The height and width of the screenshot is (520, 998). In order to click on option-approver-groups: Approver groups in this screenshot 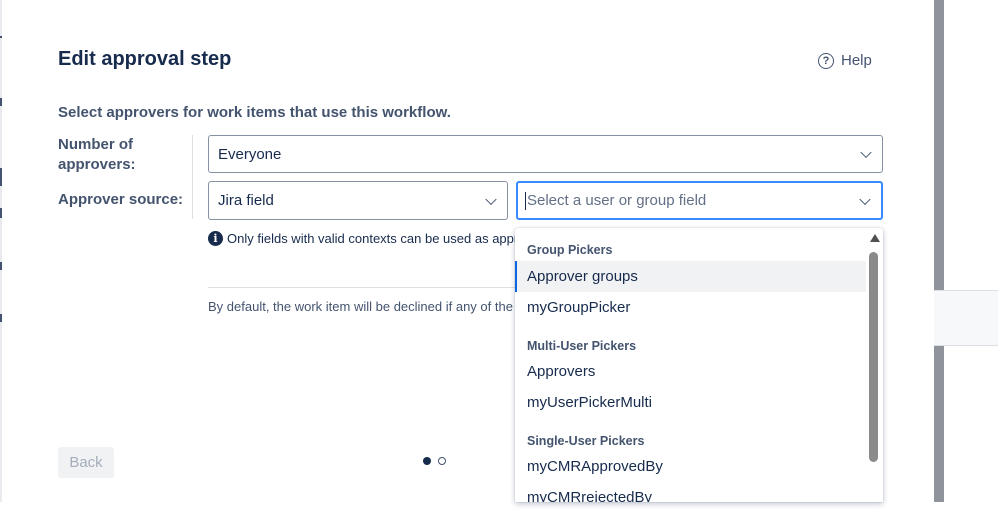, I will do `click(690, 276)`.